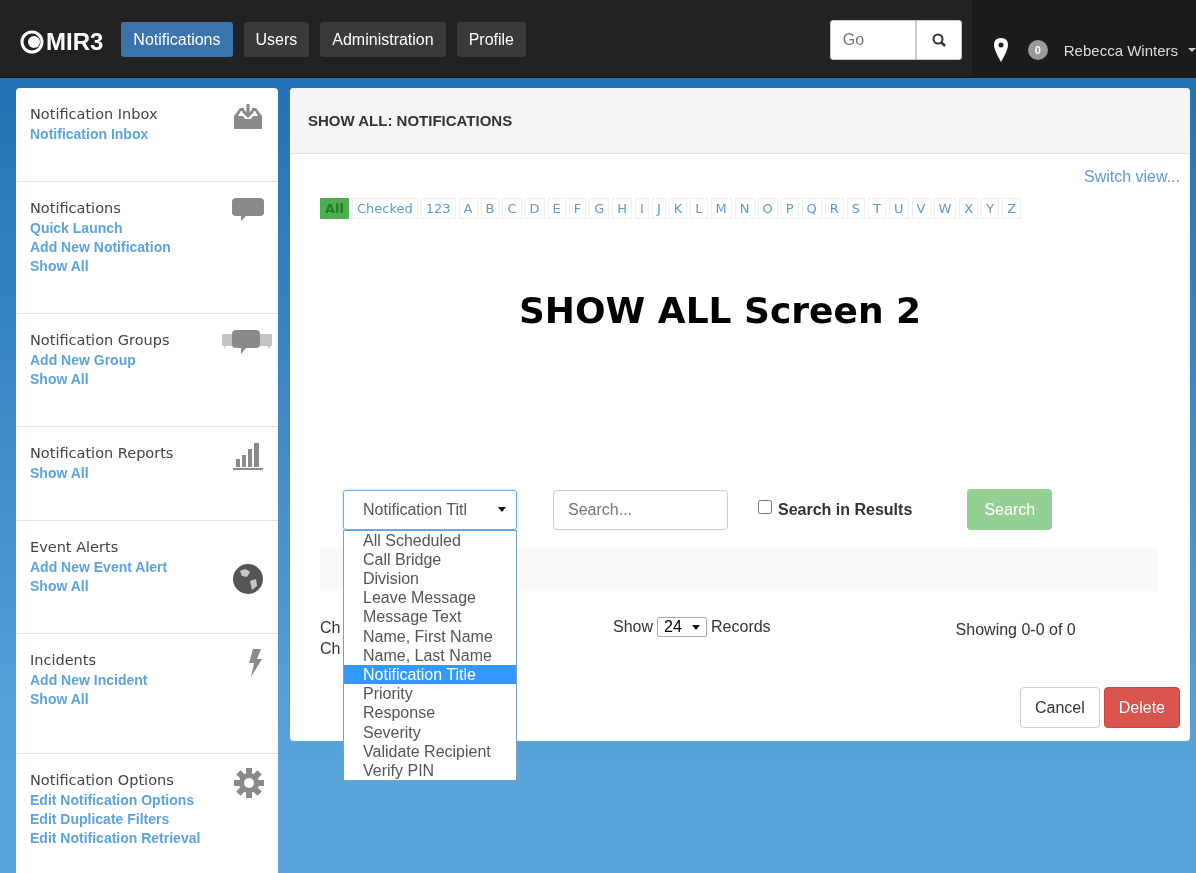 This screenshot has height=873, width=1196. What do you see at coordinates (845, 509) in the screenshot?
I see `checkbox-label: Search in Results` at bounding box center [845, 509].